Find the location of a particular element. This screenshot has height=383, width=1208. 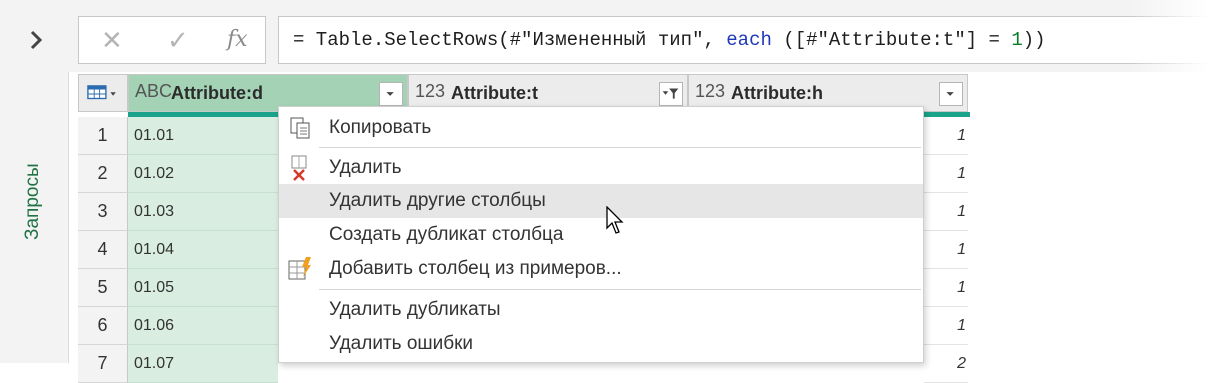

queries-pane-label: Запросы is located at coordinates (33, 201).